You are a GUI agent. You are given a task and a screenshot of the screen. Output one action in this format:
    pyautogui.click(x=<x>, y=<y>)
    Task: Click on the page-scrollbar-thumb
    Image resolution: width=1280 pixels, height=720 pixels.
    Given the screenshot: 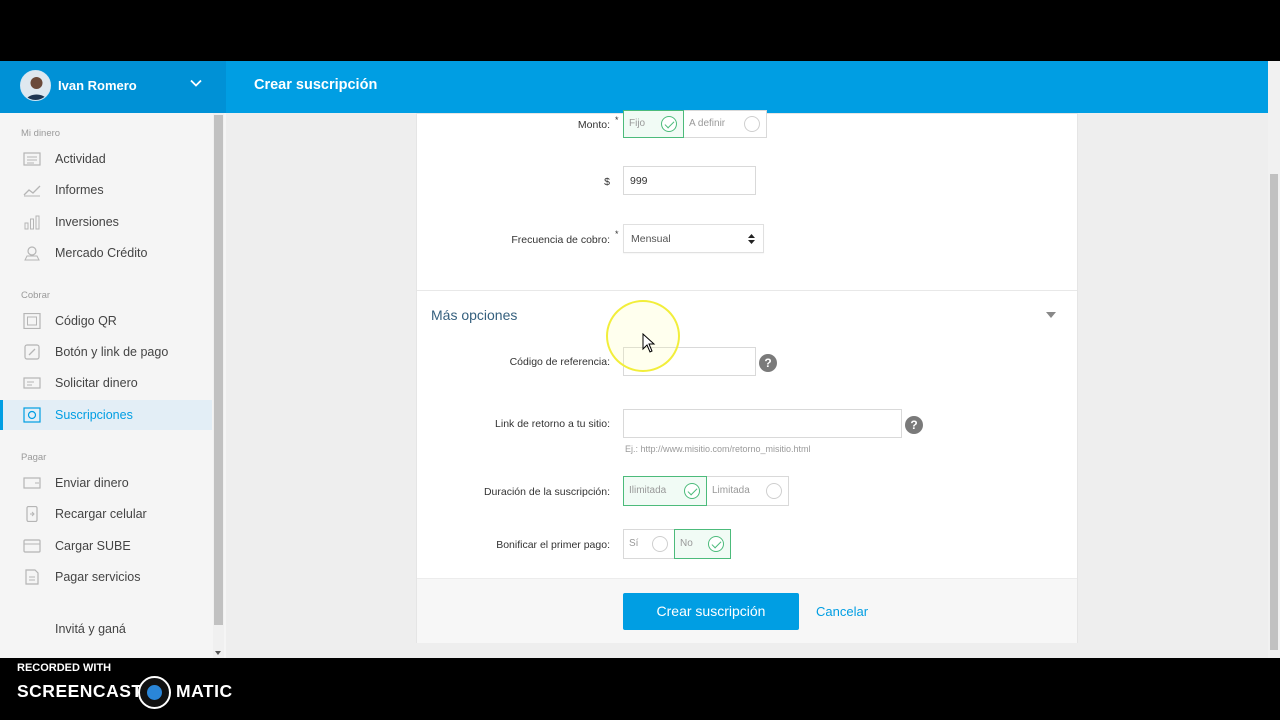 What is the action you would take?
    pyautogui.click(x=1274, y=412)
    